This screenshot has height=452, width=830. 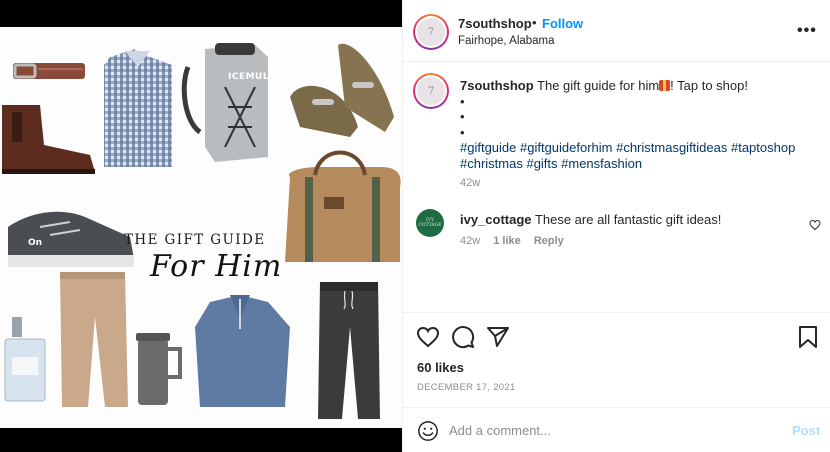 What do you see at coordinates (49, 71) in the screenshot?
I see `belt-product` at bounding box center [49, 71].